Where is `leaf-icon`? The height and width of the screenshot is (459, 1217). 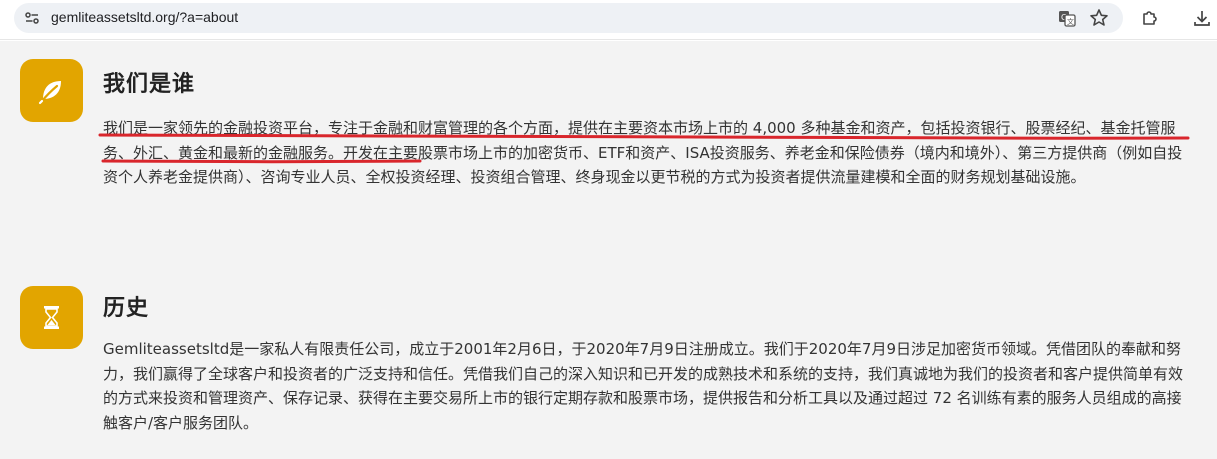 leaf-icon is located at coordinates (49, 93).